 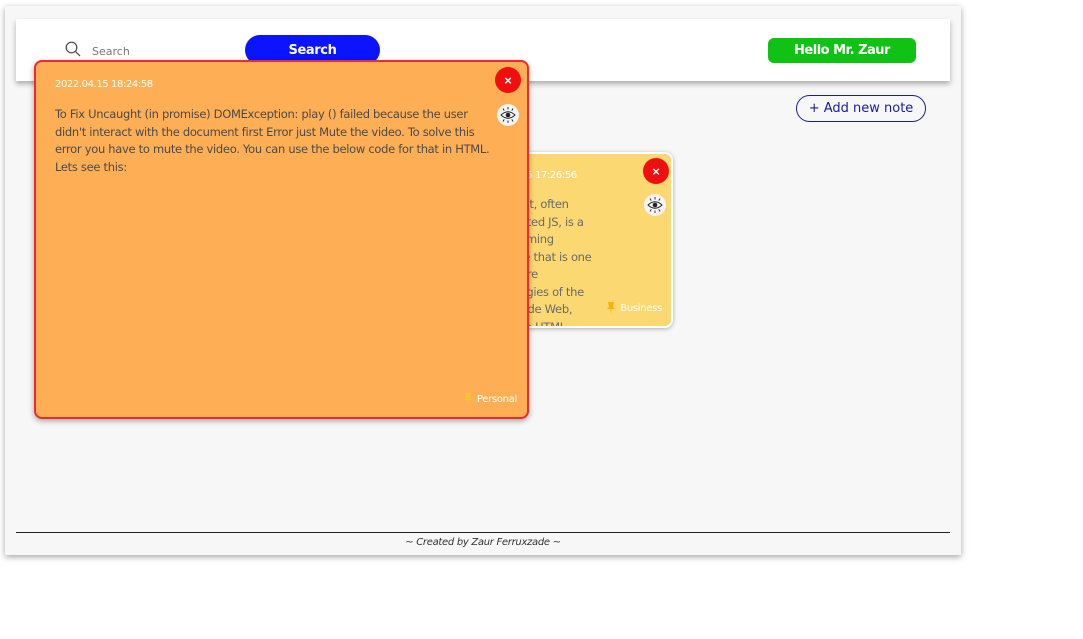 I want to click on note-date: 2022.04.15 18:24:58, so click(x=104, y=84).